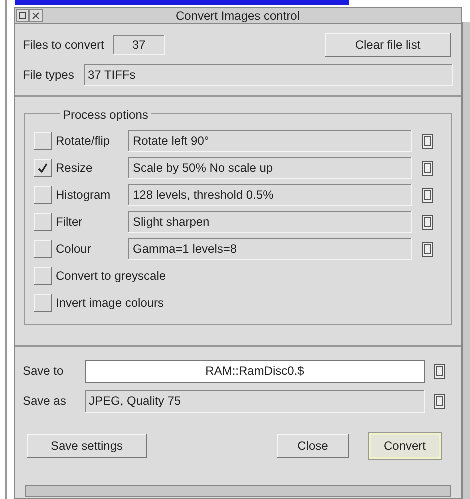 The height and width of the screenshot is (499, 470). I want to click on clear-button: Clear file list, so click(388, 45).